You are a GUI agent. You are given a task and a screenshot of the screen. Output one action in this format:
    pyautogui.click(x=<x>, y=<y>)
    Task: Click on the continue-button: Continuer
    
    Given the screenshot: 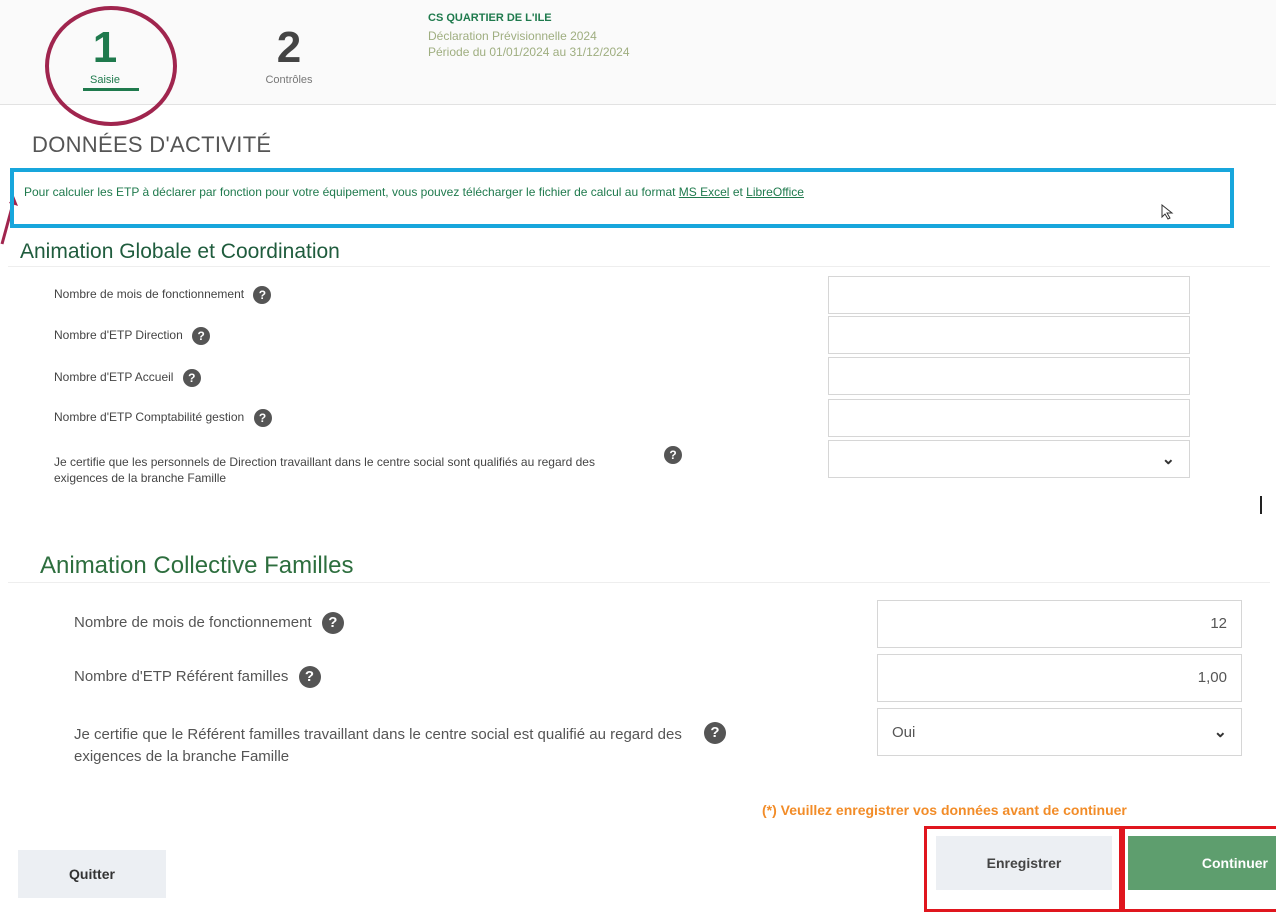 What is the action you would take?
    pyautogui.click(x=1202, y=863)
    